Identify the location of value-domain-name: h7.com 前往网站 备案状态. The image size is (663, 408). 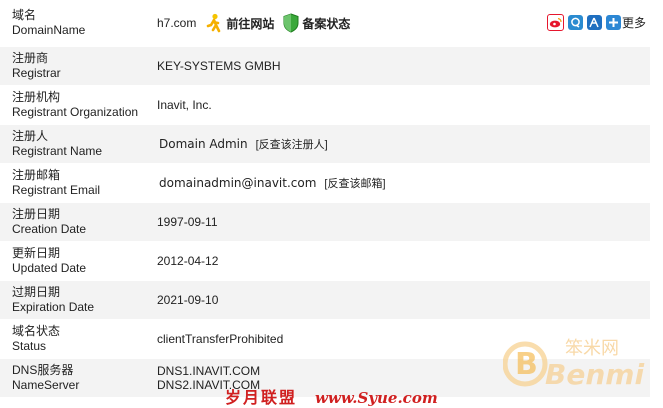
(253, 23).